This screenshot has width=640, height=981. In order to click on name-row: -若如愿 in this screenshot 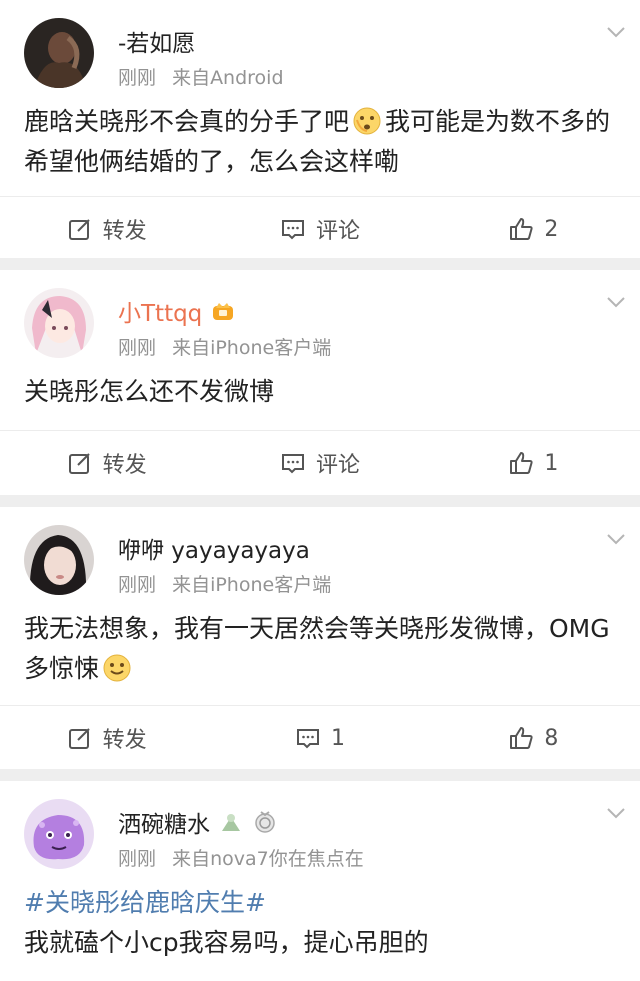, I will do `click(156, 41)`.